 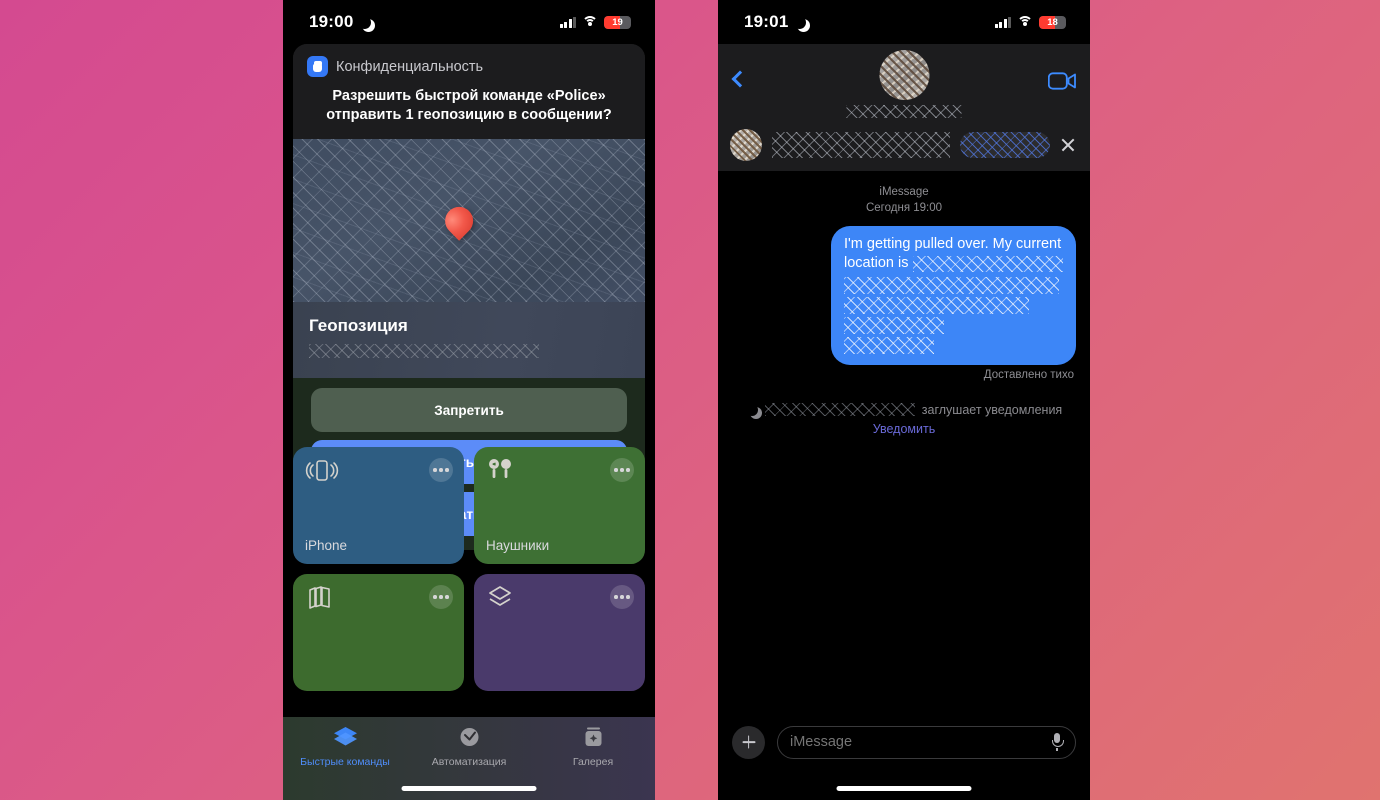 What do you see at coordinates (469, 788) in the screenshot?
I see `home-indicator-left` at bounding box center [469, 788].